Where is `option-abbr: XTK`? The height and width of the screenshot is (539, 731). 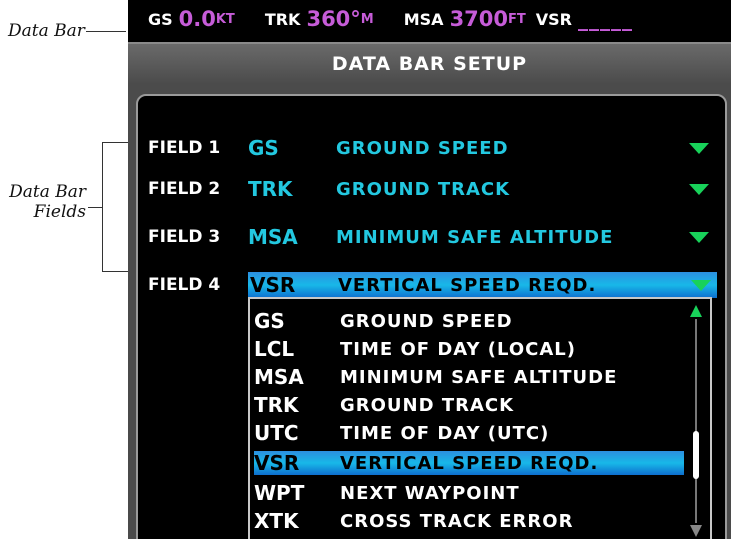
option-abbr: XTK is located at coordinates (276, 521).